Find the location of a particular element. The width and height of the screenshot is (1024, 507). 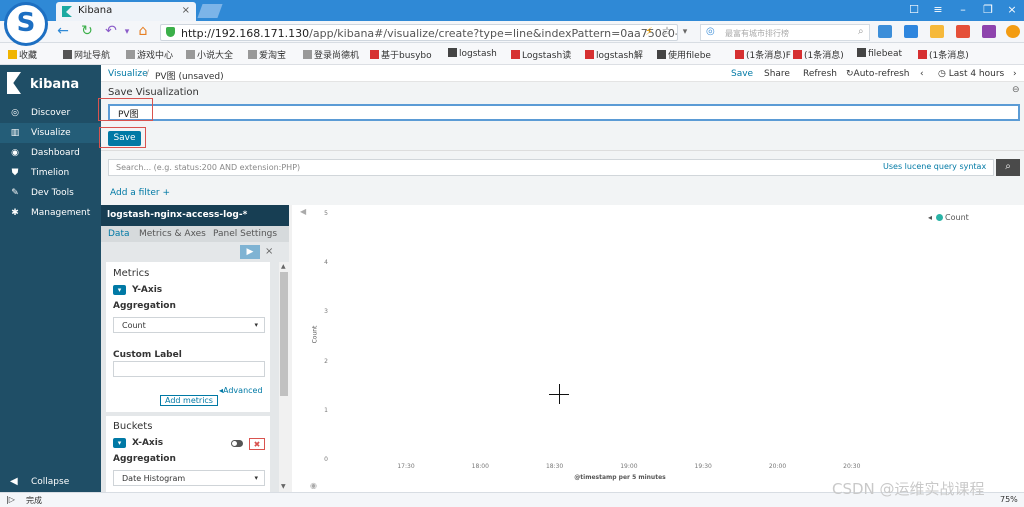

bookmark-item: 登录尚德机 is located at coordinates (331, 54).